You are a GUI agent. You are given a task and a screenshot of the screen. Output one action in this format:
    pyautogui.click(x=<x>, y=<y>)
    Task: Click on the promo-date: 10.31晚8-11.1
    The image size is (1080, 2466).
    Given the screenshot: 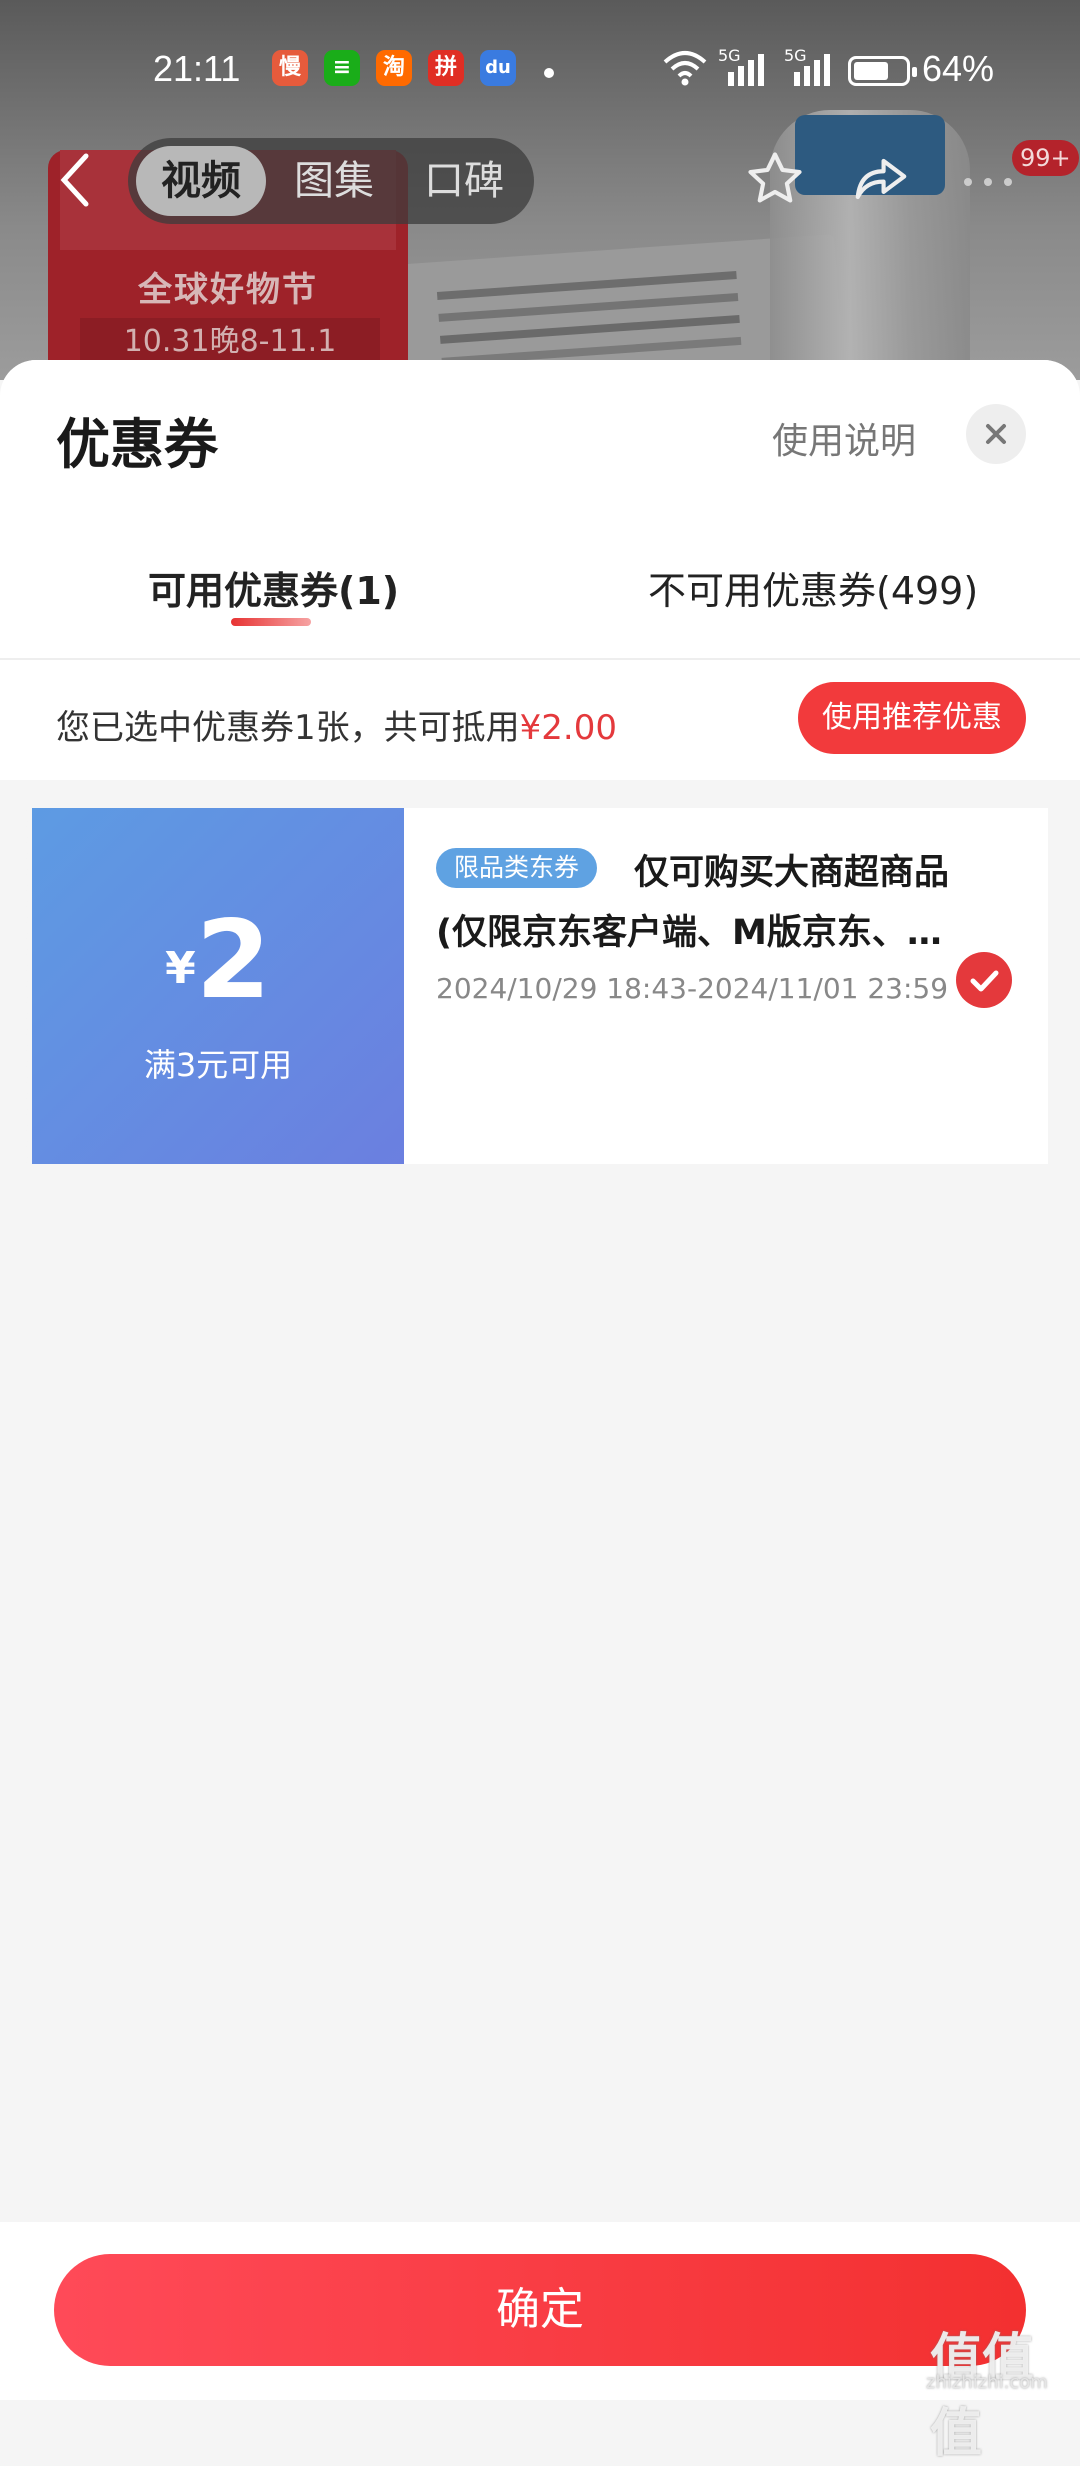 What is the action you would take?
    pyautogui.click(x=230, y=342)
    